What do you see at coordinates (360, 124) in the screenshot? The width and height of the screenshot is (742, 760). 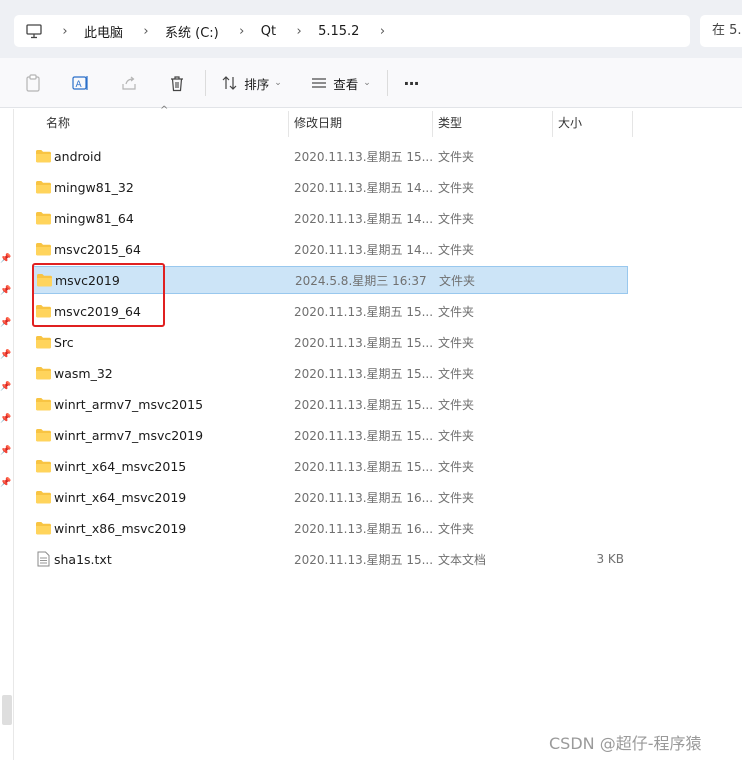 I see `column-header-date: 修改日期` at bounding box center [360, 124].